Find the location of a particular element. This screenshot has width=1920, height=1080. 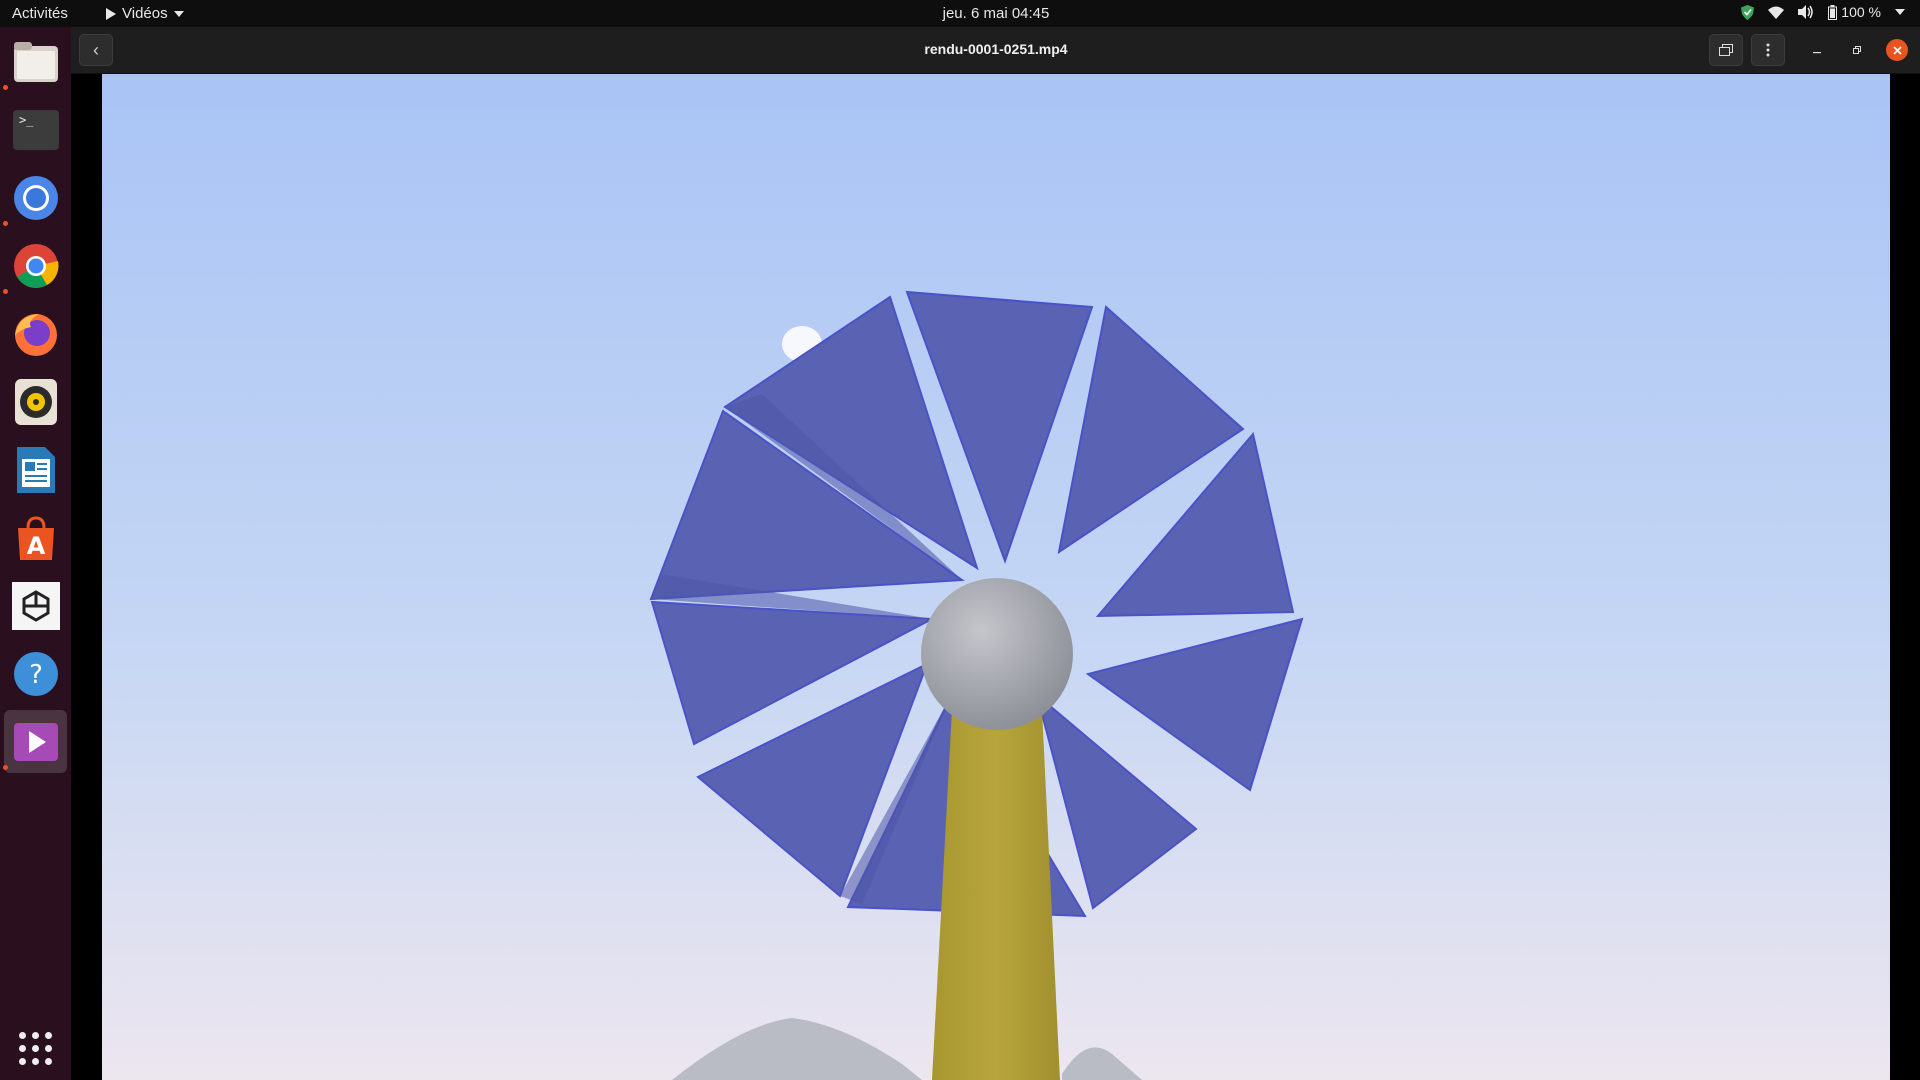

dock-item-chromium is located at coordinates (35, 197).